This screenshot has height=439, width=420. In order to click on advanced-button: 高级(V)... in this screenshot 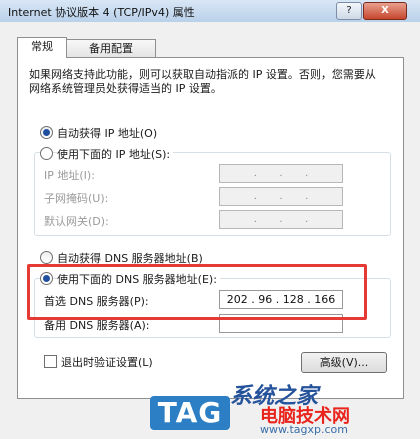, I will do `click(344, 362)`.